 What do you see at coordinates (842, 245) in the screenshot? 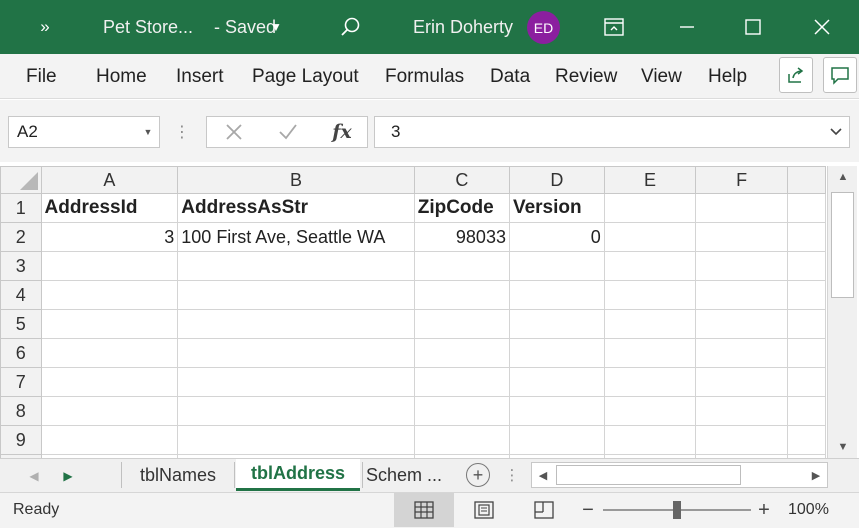
I see `vertical-scroll-thumb` at bounding box center [842, 245].